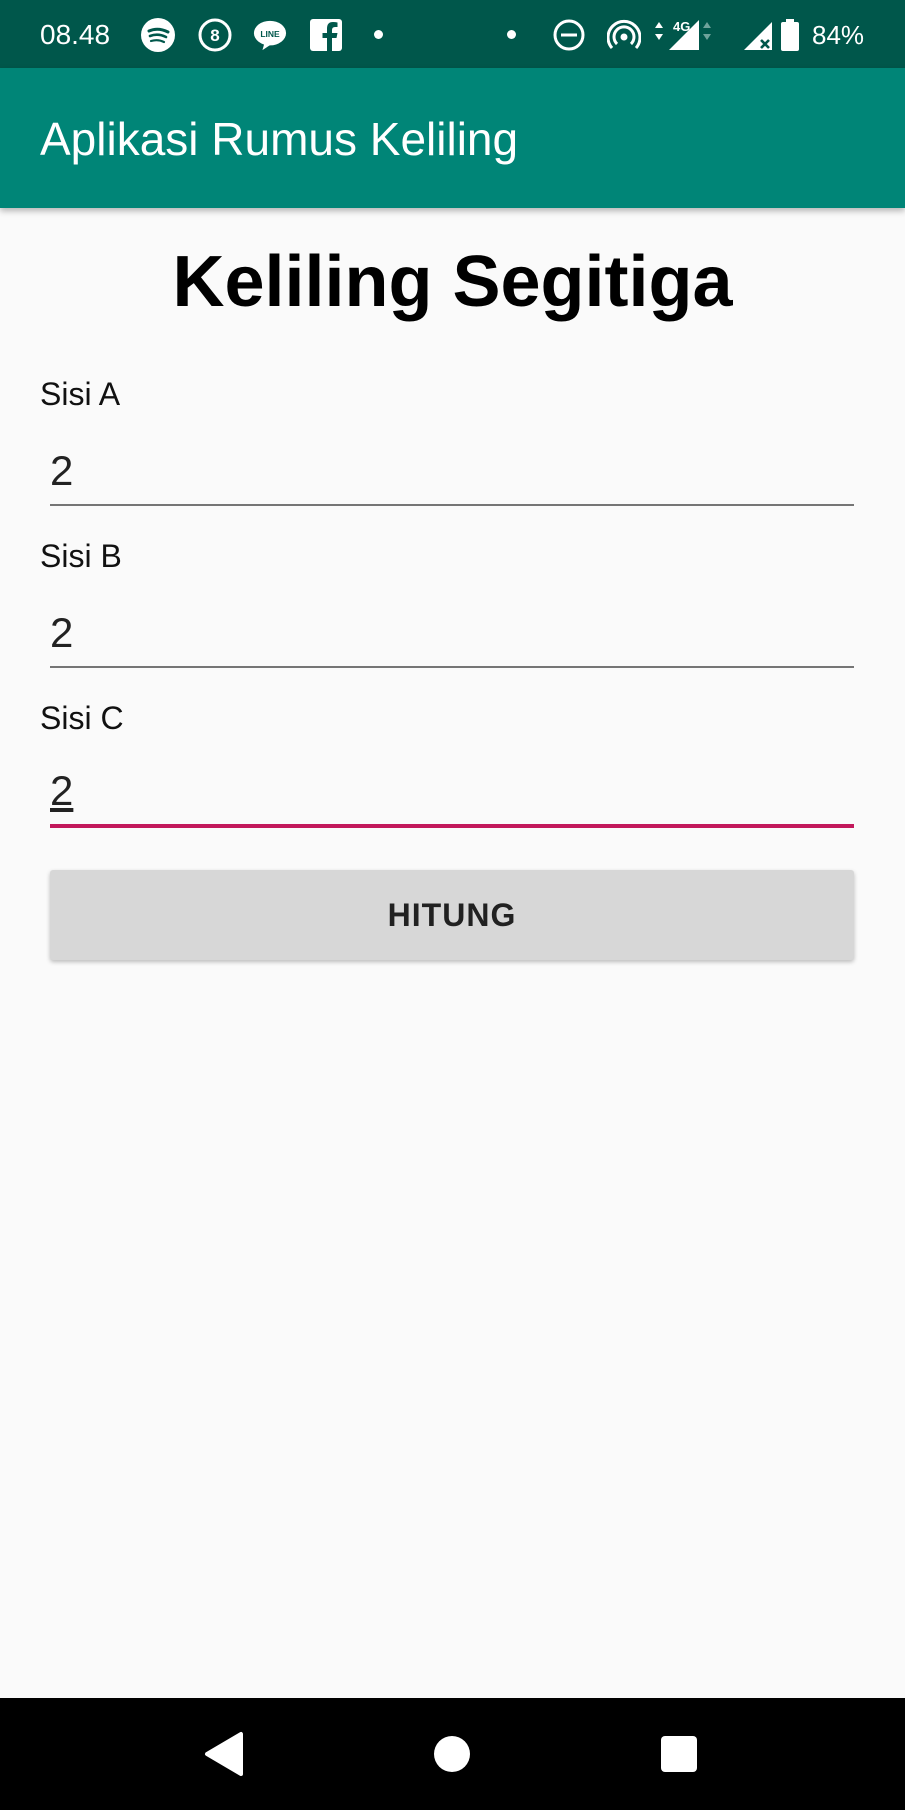 The image size is (905, 1810). I want to click on svg-text: 8, so click(214, 35).